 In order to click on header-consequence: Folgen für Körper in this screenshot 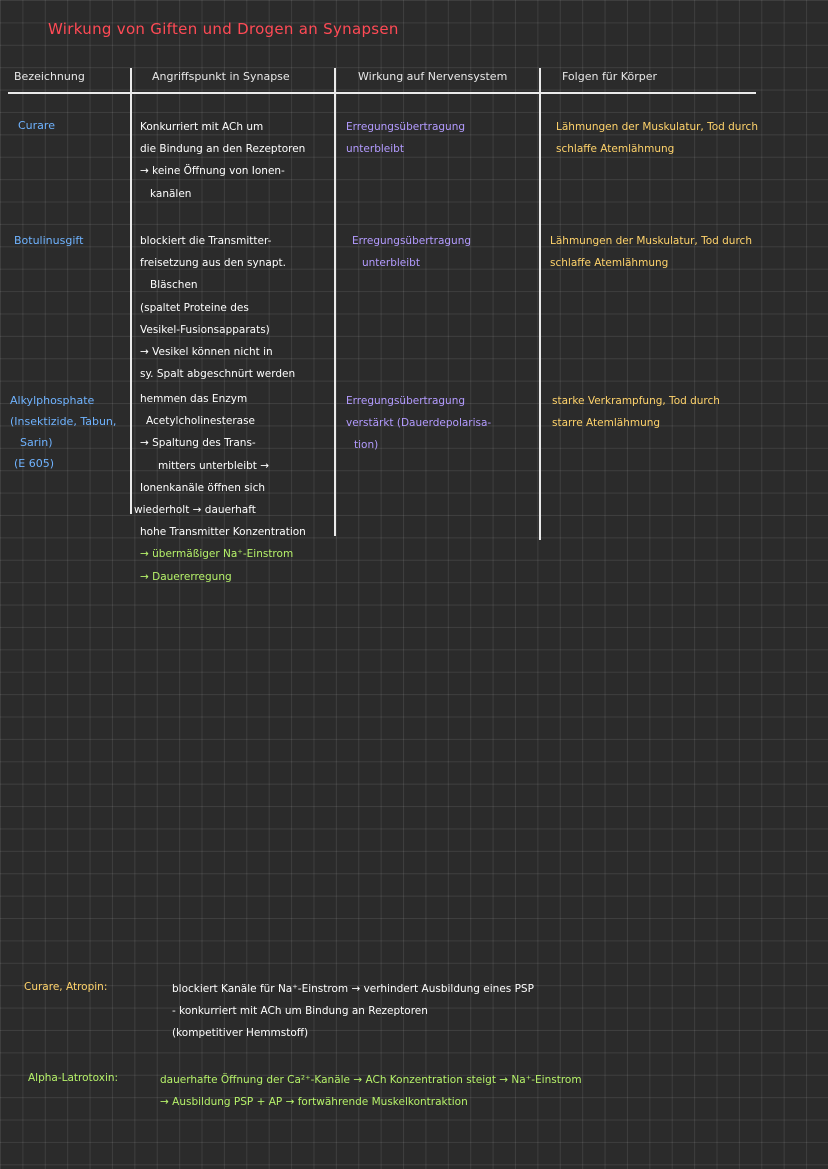, I will do `click(609, 76)`.